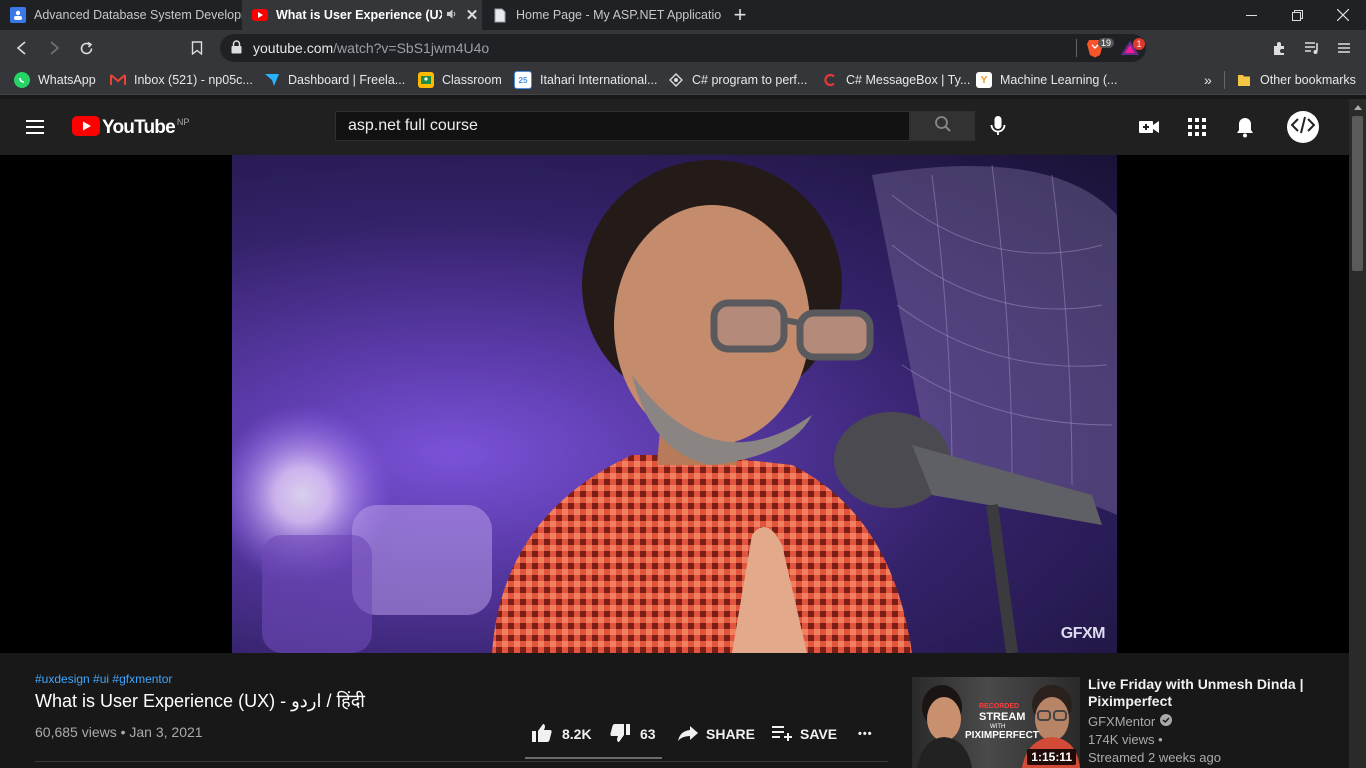  I want to click on csharpcorner-icon, so click(830, 80).